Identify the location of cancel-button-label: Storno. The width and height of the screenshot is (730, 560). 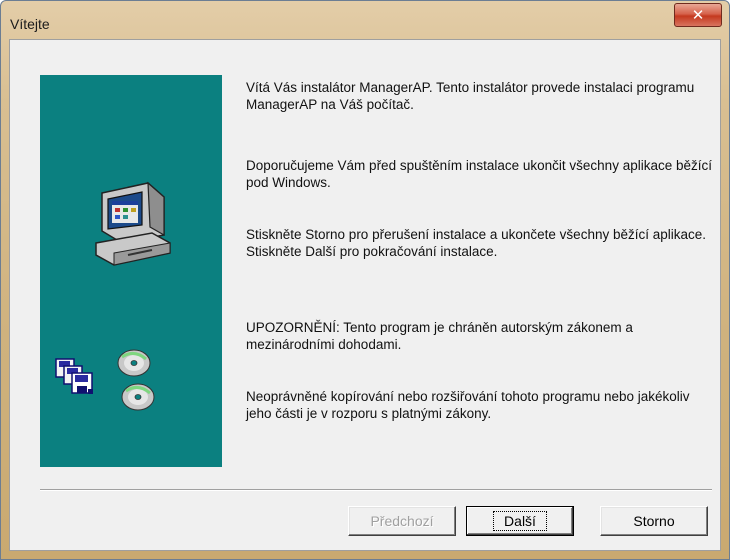
(654, 521).